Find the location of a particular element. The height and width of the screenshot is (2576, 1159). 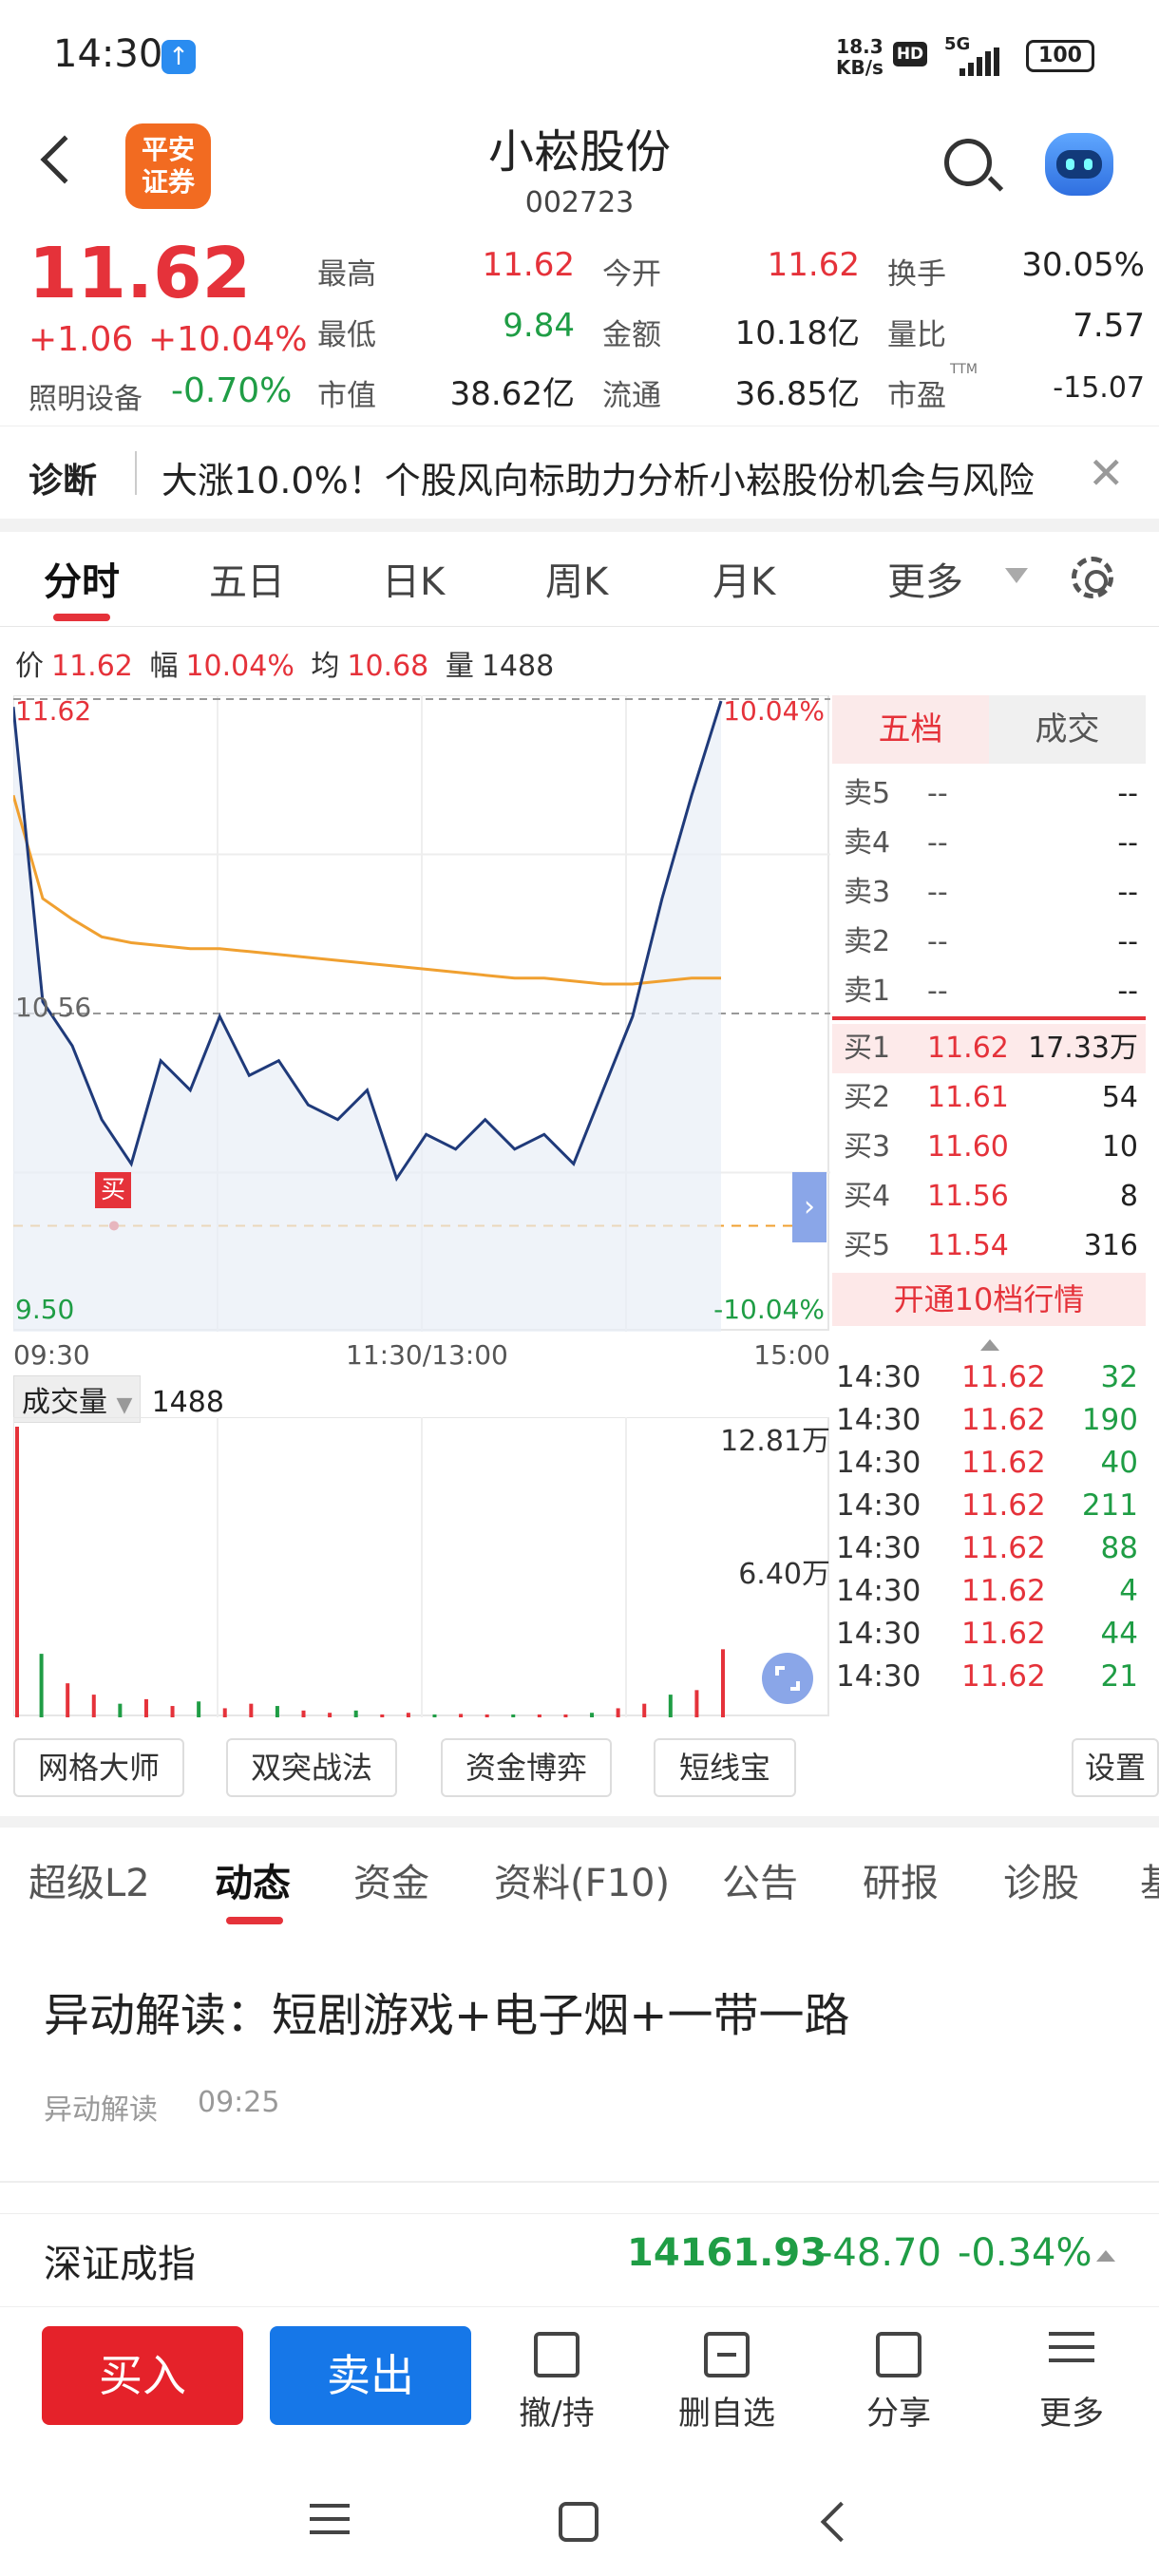

average-price-line is located at coordinates (366, 890).